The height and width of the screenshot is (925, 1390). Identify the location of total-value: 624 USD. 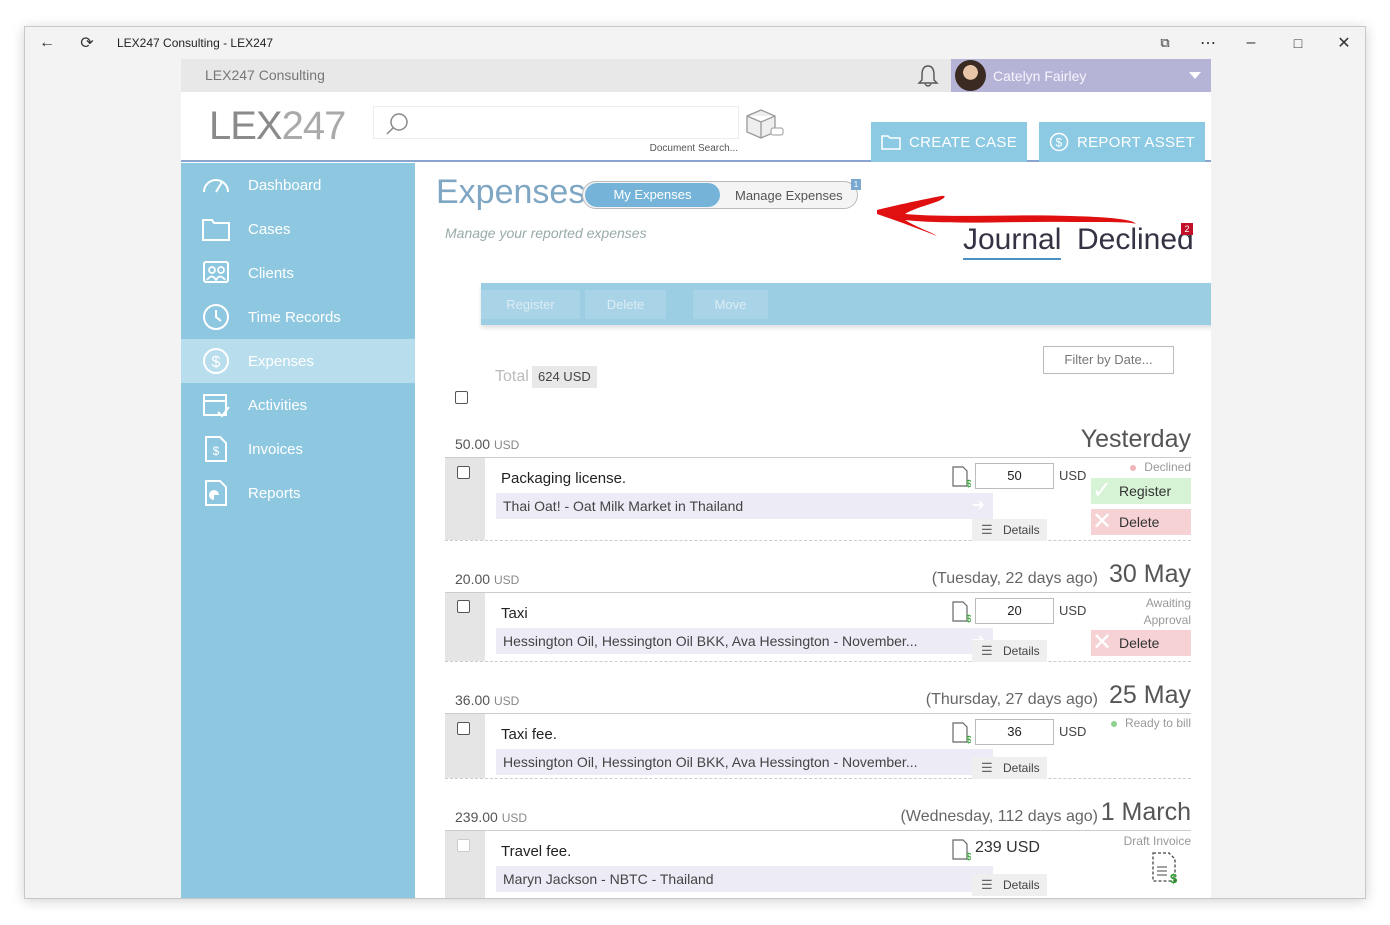
(564, 377).